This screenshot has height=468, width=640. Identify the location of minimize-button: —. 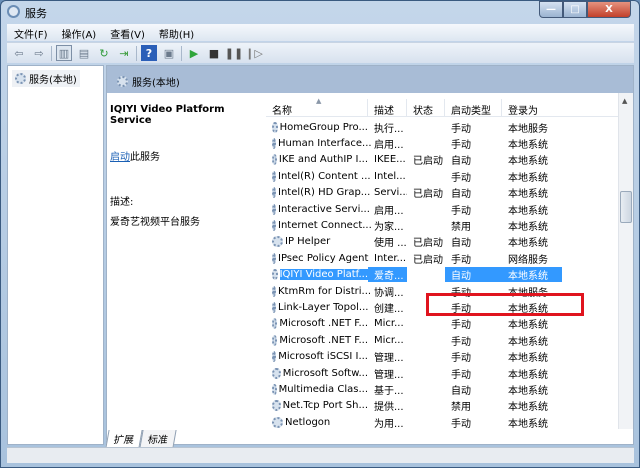
(551, 9).